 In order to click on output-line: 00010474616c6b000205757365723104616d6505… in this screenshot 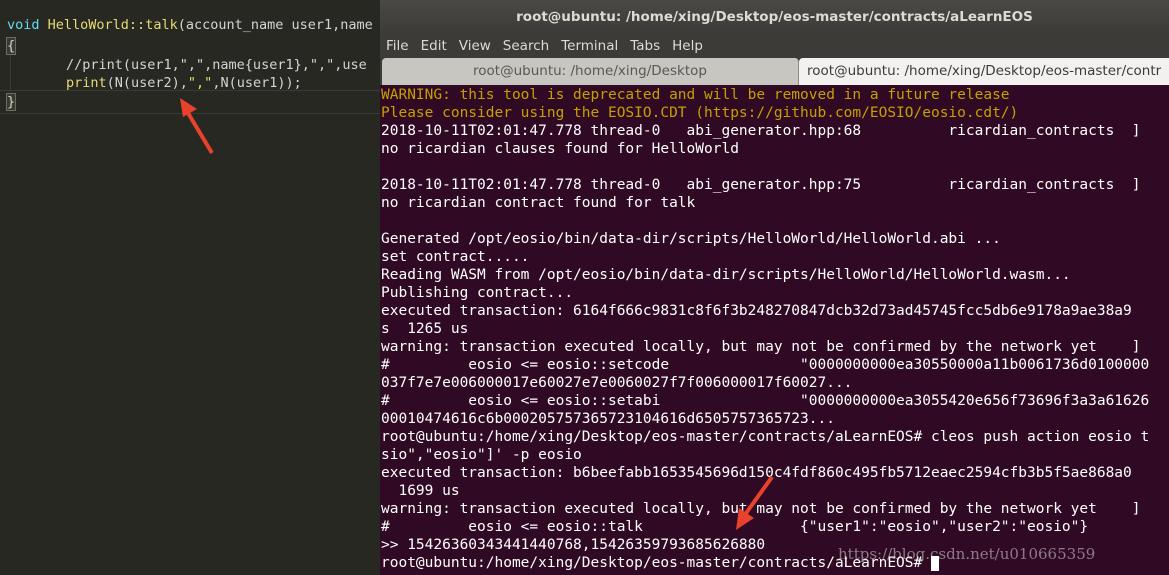, I will do `click(608, 419)`.